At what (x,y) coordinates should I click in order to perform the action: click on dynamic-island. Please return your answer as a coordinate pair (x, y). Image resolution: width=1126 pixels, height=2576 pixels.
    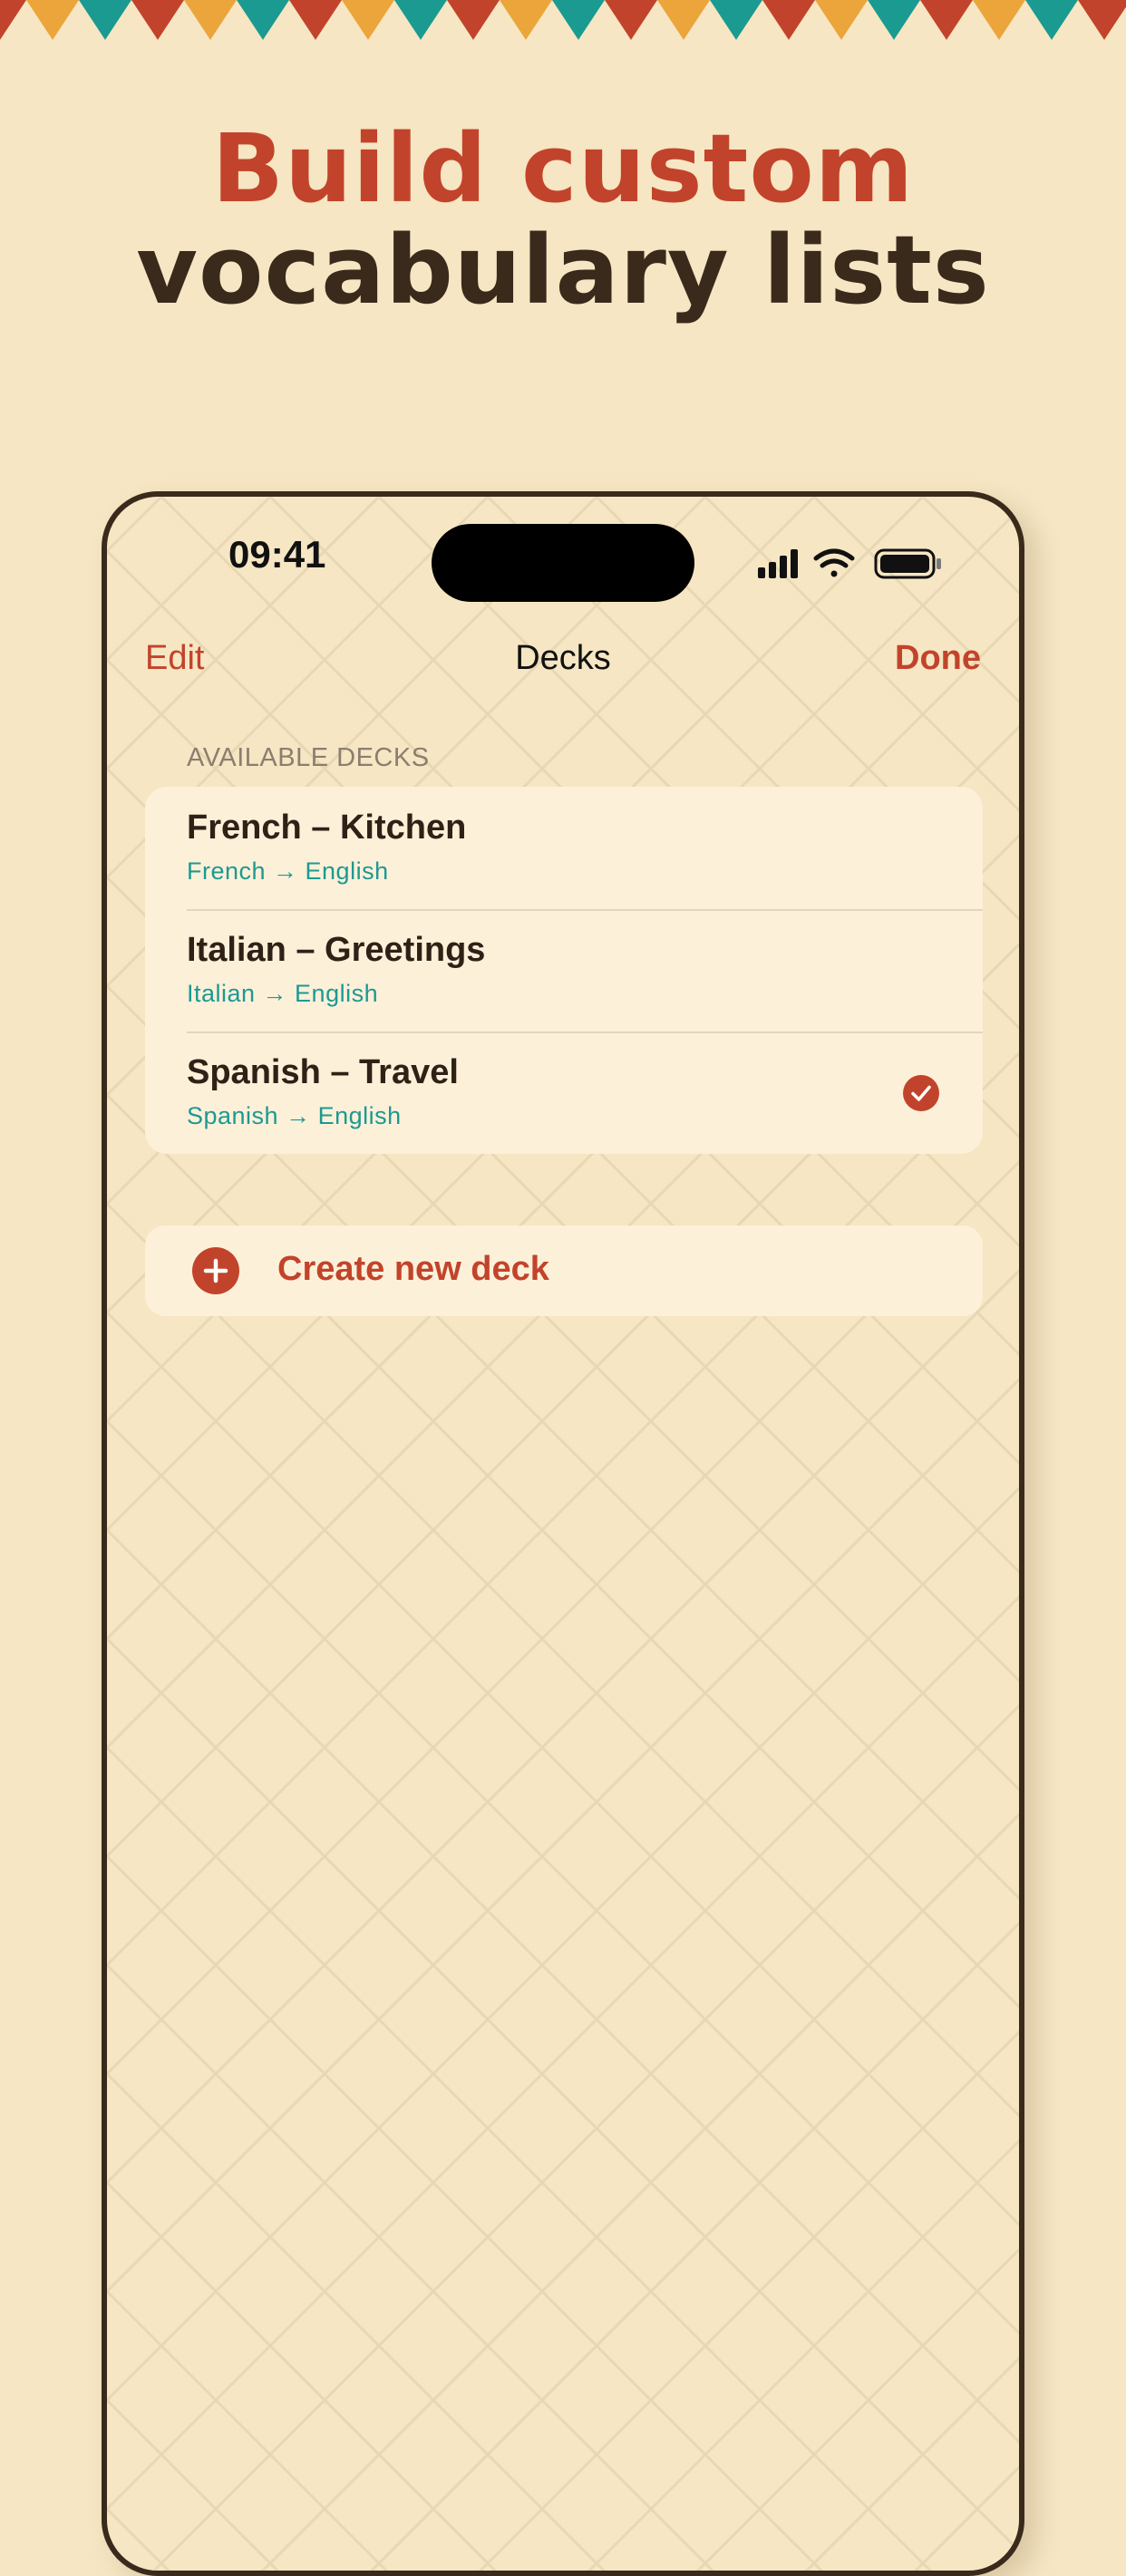
    Looking at the image, I should click on (563, 563).